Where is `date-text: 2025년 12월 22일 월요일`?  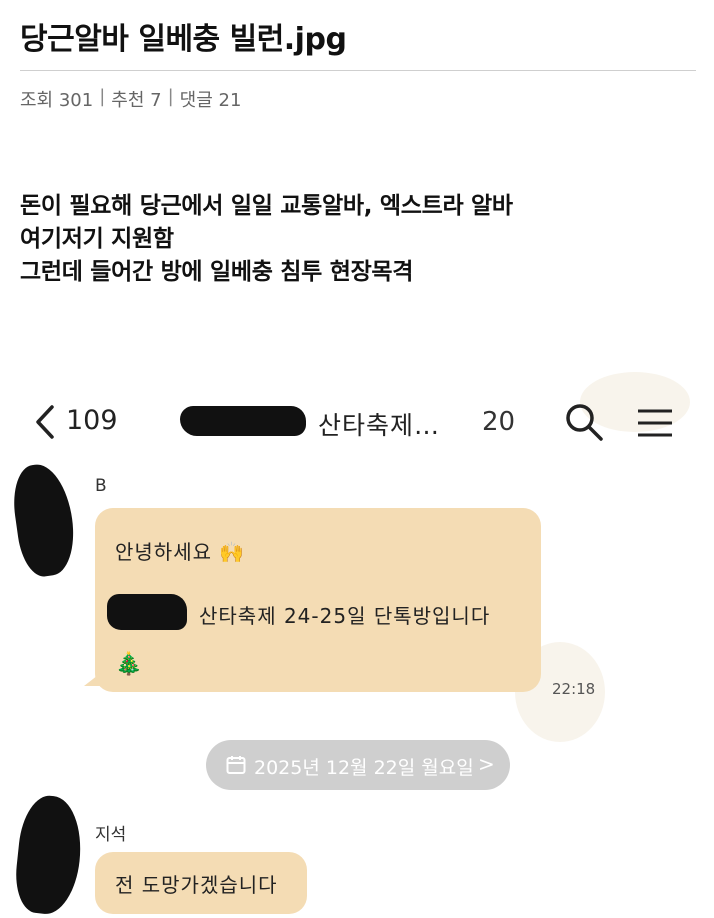 date-text: 2025년 12월 22일 월요일 is located at coordinates (364, 768).